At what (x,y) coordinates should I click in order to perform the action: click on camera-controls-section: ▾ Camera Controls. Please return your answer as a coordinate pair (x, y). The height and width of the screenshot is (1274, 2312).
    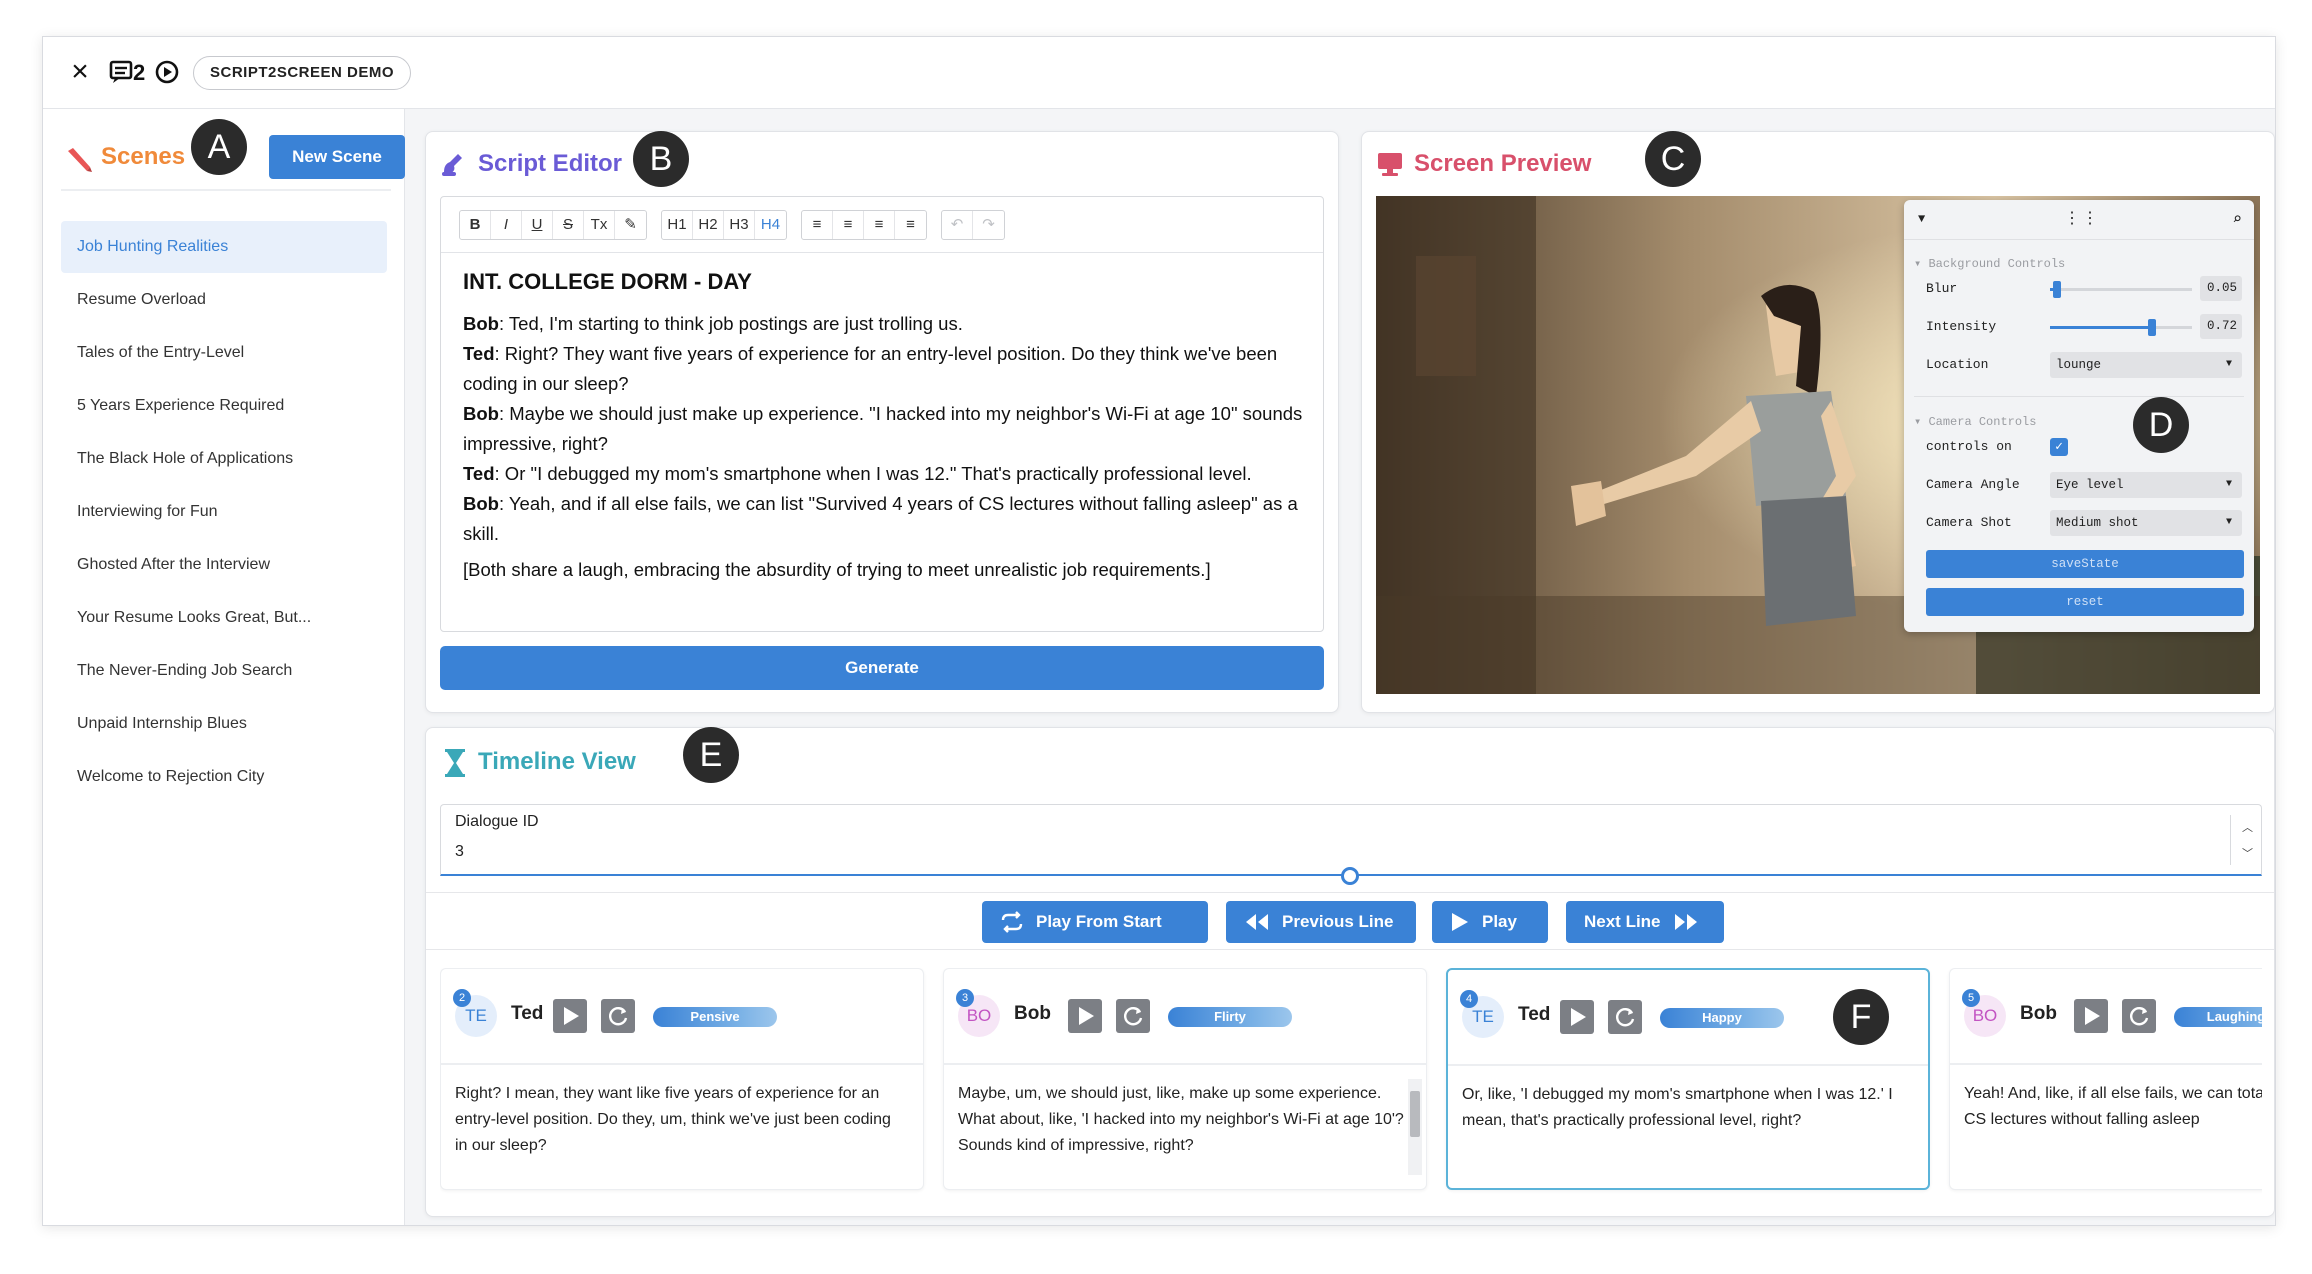
    Looking at the image, I should click on (1975, 421).